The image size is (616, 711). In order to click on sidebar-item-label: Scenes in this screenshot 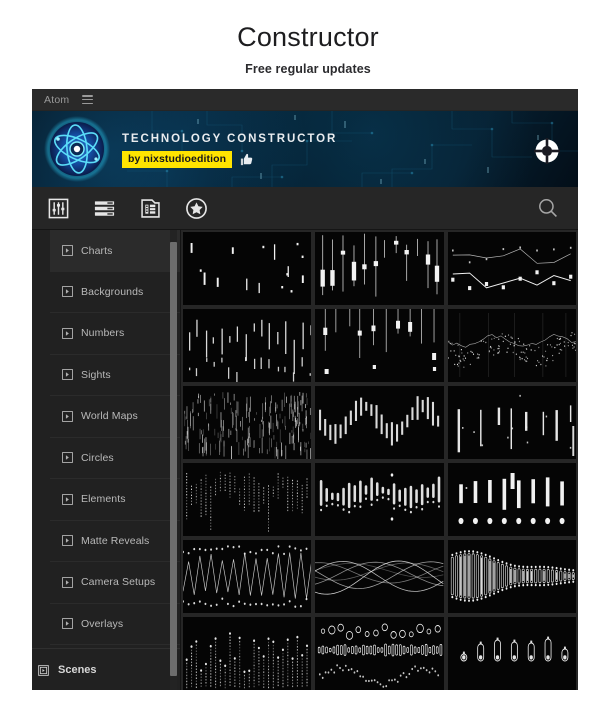, I will do `click(77, 670)`.